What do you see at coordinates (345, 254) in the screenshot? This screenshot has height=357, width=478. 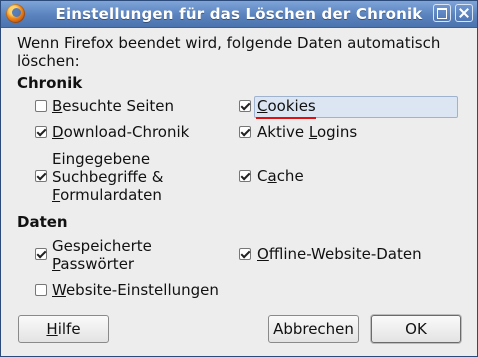 I see `label-text: ffline-Website-Daten` at bounding box center [345, 254].